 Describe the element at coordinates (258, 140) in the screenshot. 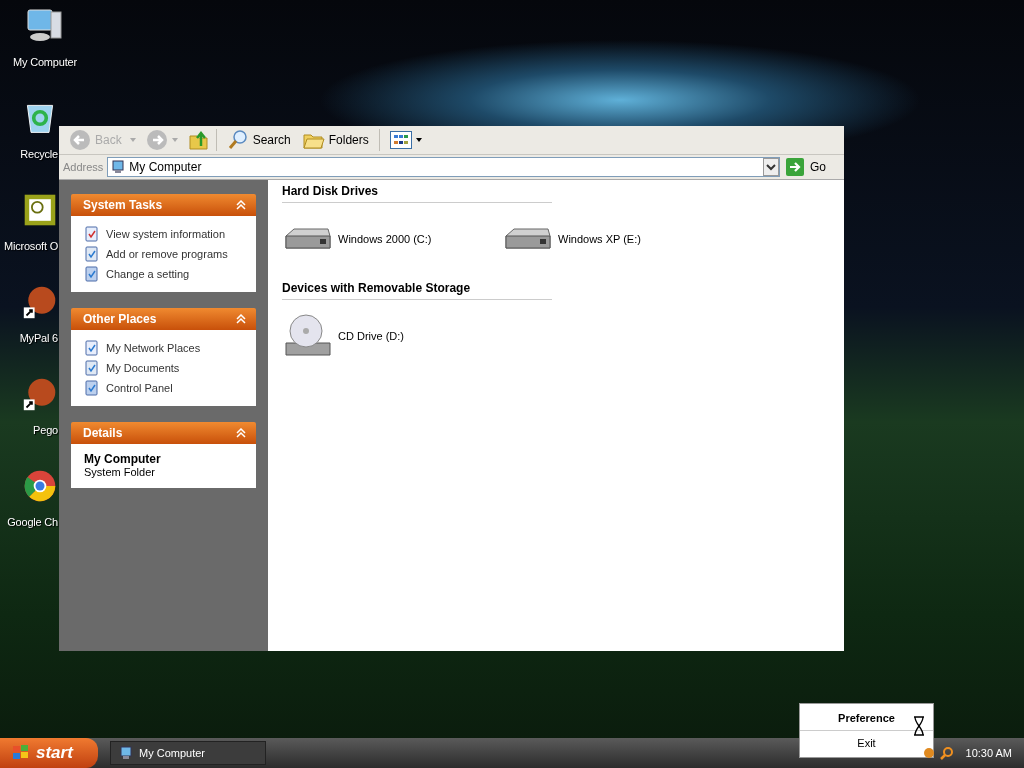

I see `search-button: Search` at that location.